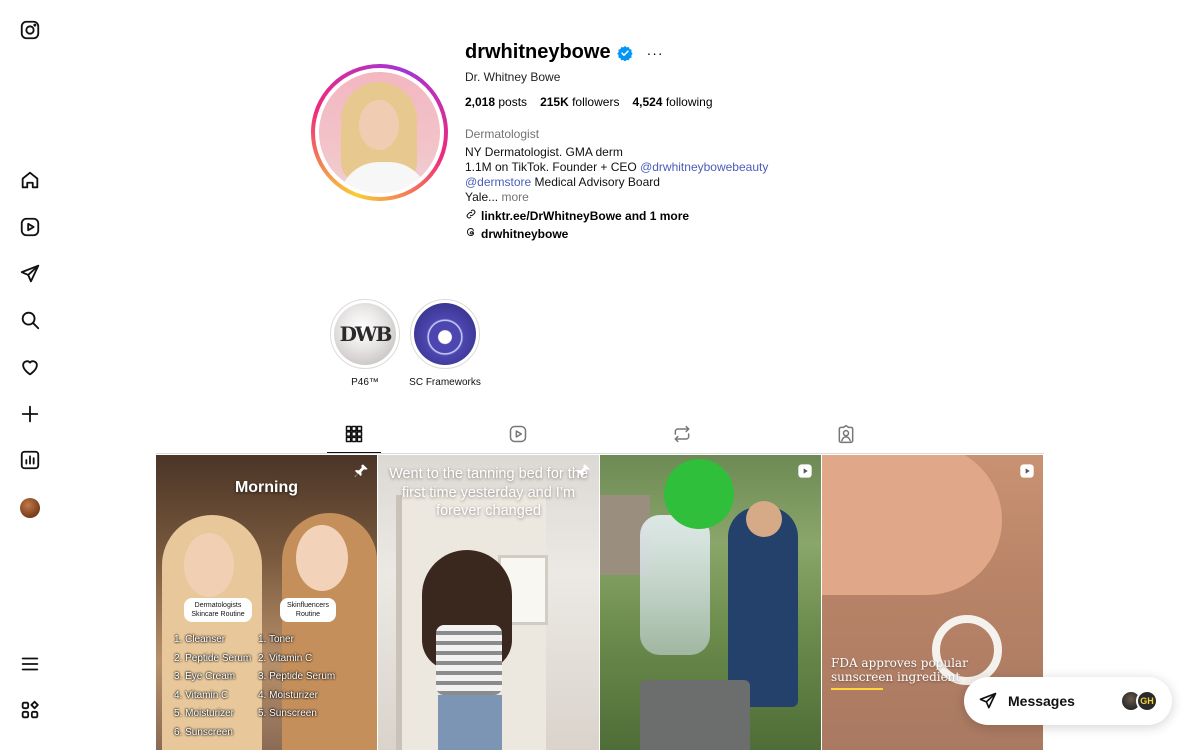 The height and width of the screenshot is (750, 1200). What do you see at coordinates (514, 197) in the screenshot?
I see `bio-more-button: more` at bounding box center [514, 197].